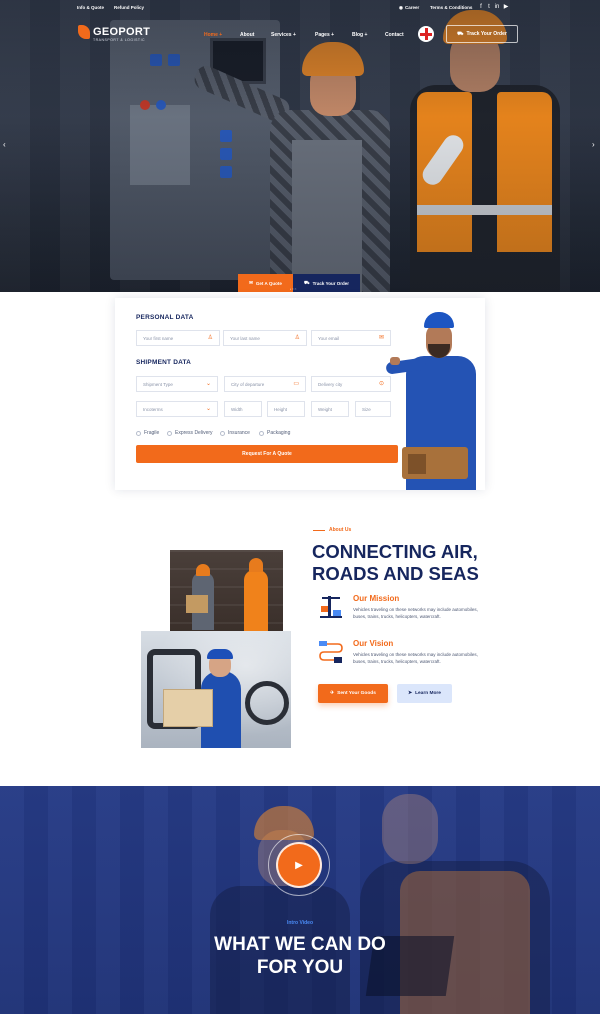 Image resolution: width=600 pixels, height=1014 pixels. What do you see at coordinates (164, 362) in the screenshot?
I see `shipment-data-title: SHIPMENT DATA` at bounding box center [164, 362].